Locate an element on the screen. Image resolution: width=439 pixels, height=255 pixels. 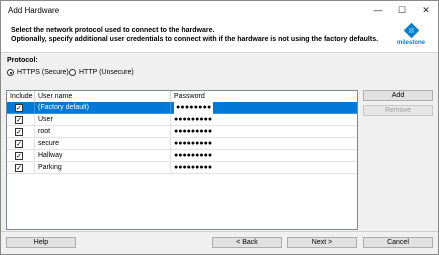
add-button: Add is located at coordinates (398, 95).